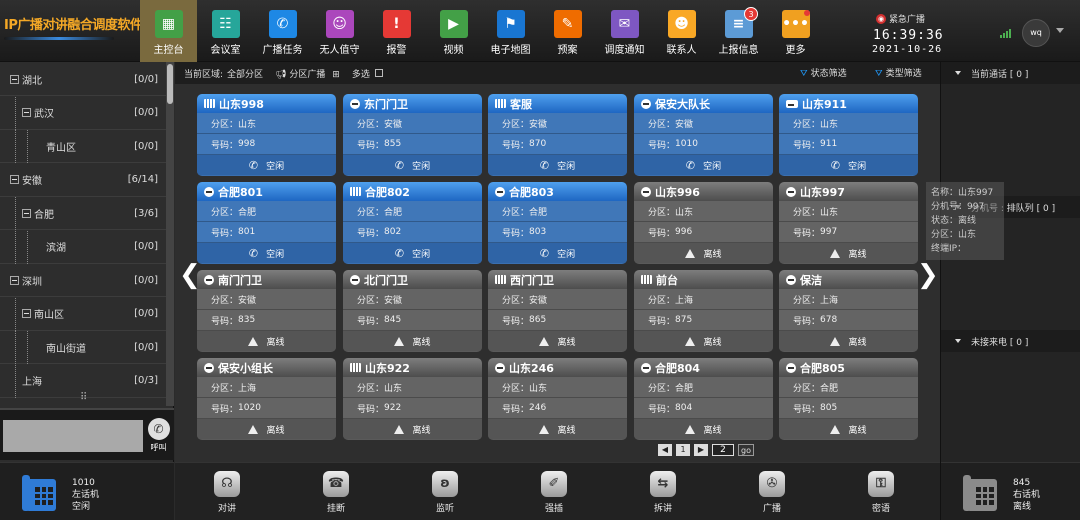 The width and height of the screenshot is (1080, 520). What do you see at coordinates (662, 321) in the screenshot?
I see `number-label: 号码：` at bounding box center [662, 321].